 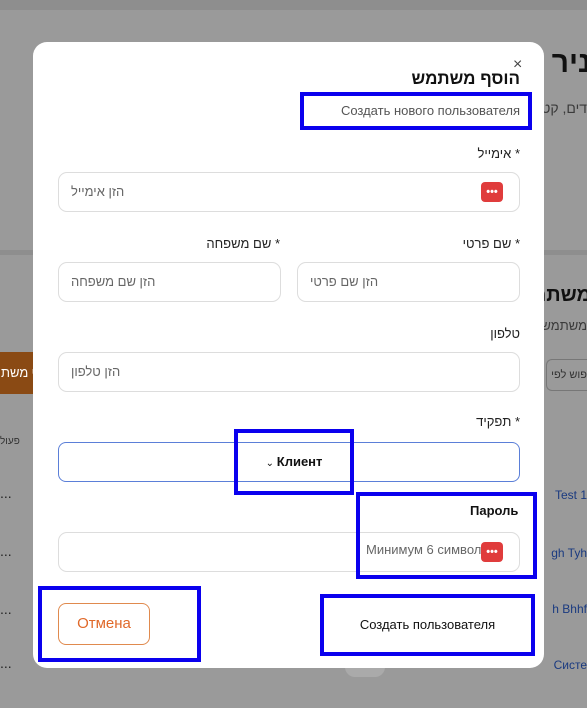 What do you see at coordinates (289, 192) in the screenshot?
I see `email-field: הזן אימייל` at bounding box center [289, 192].